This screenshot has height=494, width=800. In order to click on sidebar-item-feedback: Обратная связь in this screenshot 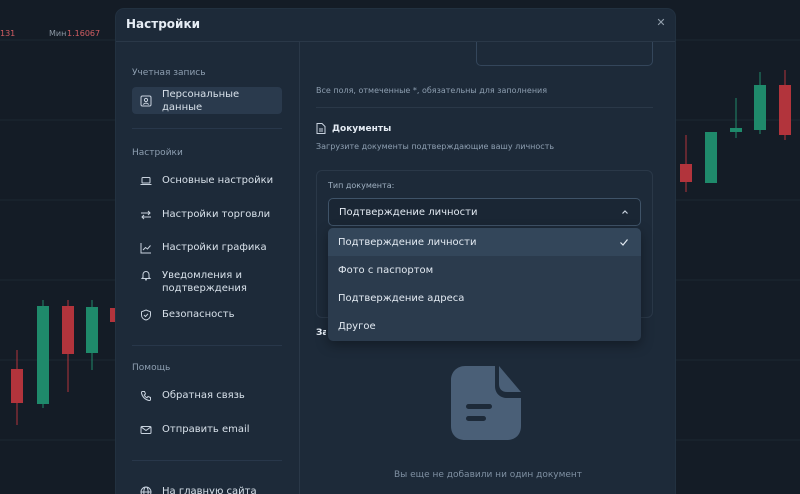, I will do `click(207, 395)`.